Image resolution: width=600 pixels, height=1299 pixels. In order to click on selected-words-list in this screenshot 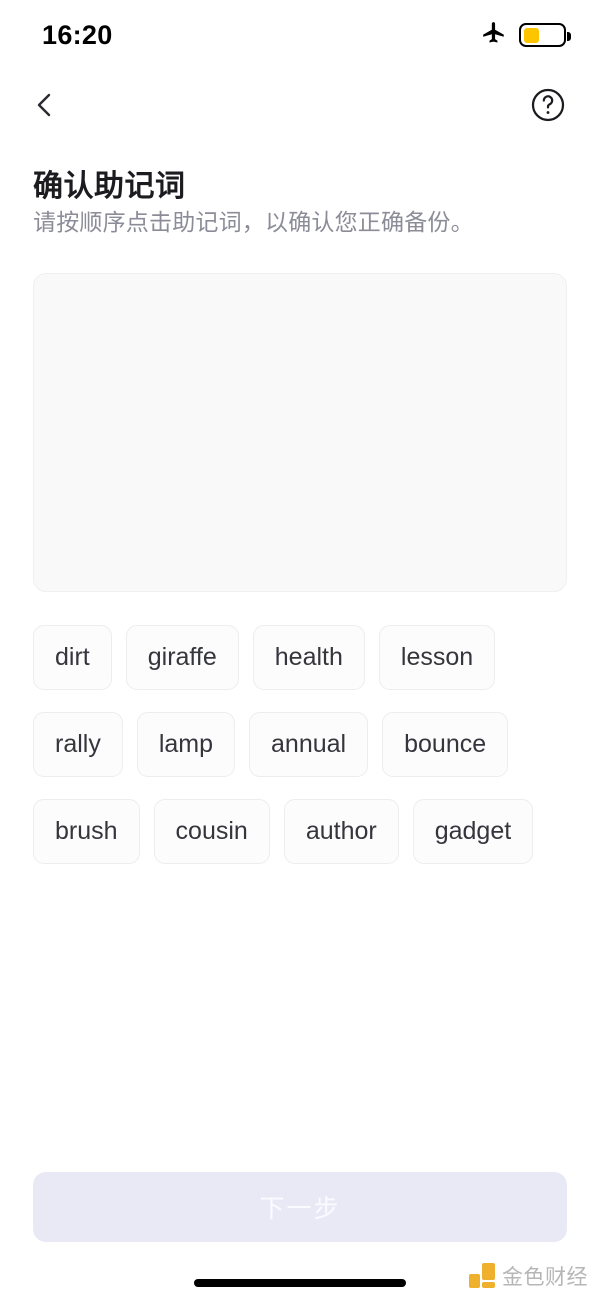, I will do `click(300, 292)`.